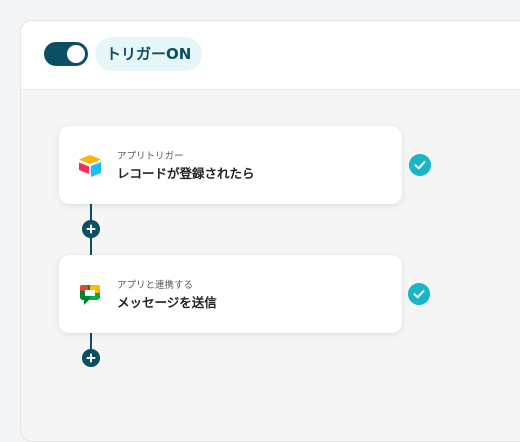 The width and height of the screenshot is (520, 442). I want to click on step-kind-label: アプリと連携する, so click(155, 285).